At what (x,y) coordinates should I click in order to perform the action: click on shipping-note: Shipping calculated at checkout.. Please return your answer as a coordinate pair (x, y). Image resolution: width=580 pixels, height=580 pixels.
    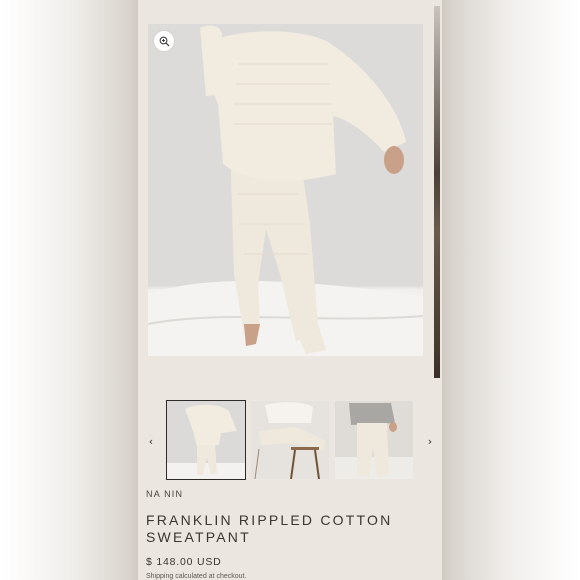
    Looking at the image, I should click on (196, 576).